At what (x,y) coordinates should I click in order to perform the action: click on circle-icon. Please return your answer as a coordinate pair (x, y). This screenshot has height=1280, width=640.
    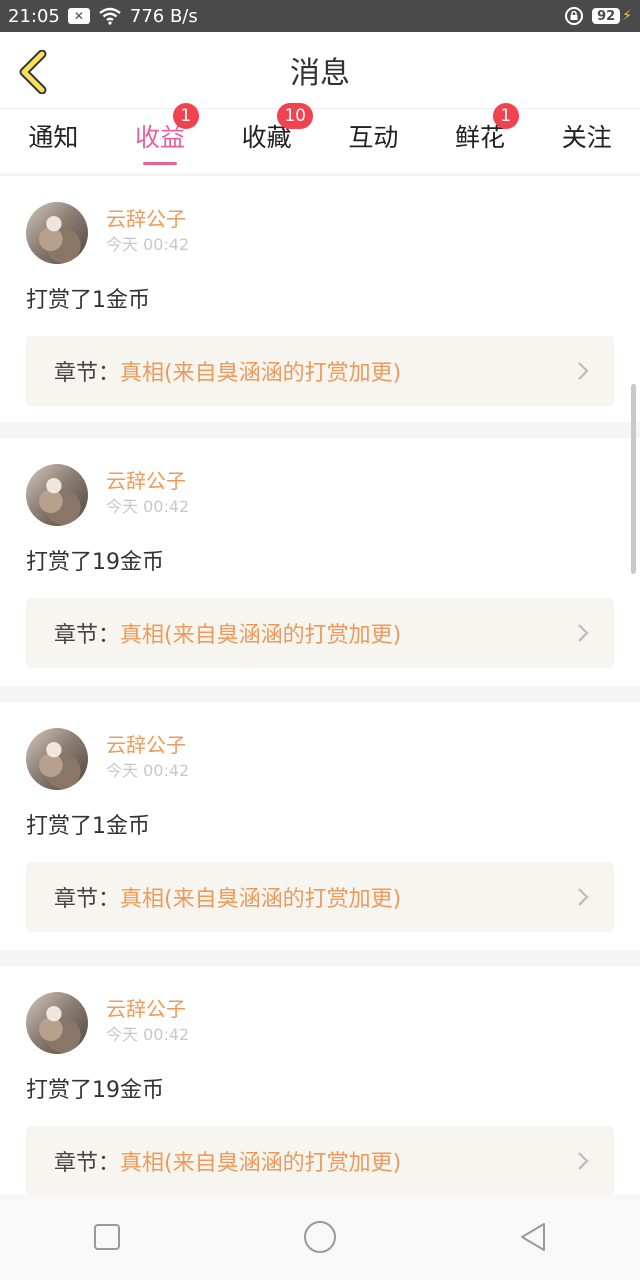
    Looking at the image, I should click on (319, 1237).